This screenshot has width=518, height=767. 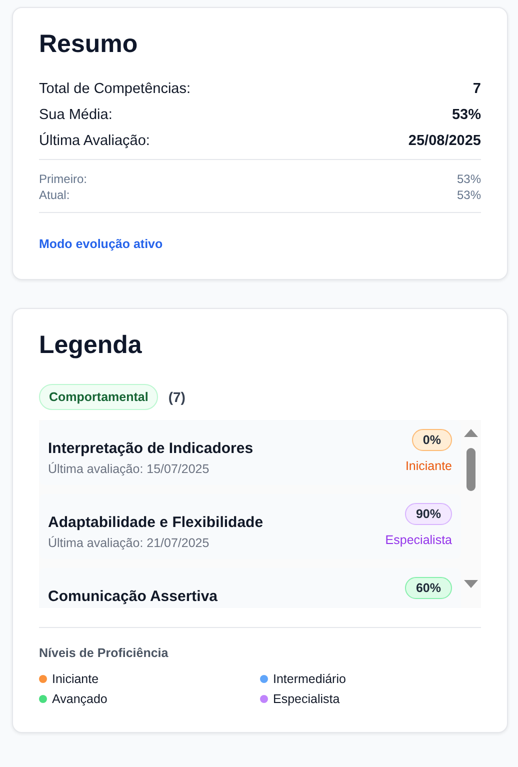 What do you see at coordinates (54, 195) in the screenshot?
I see `evolution-label: Atual:` at bounding box center [54, 195].